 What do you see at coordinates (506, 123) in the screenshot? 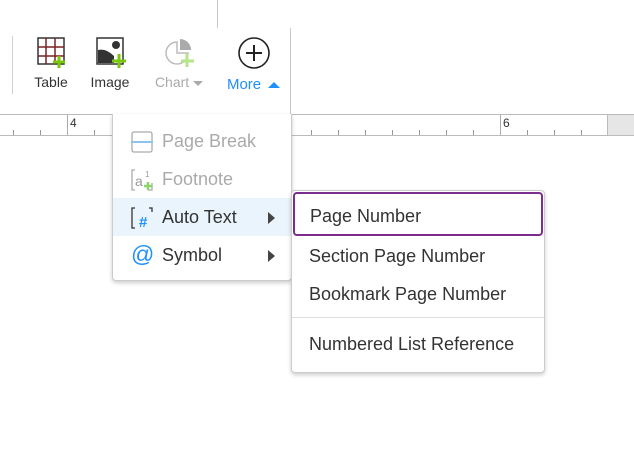
I see `ruler-label: 6` at bounding box center [506, 123].